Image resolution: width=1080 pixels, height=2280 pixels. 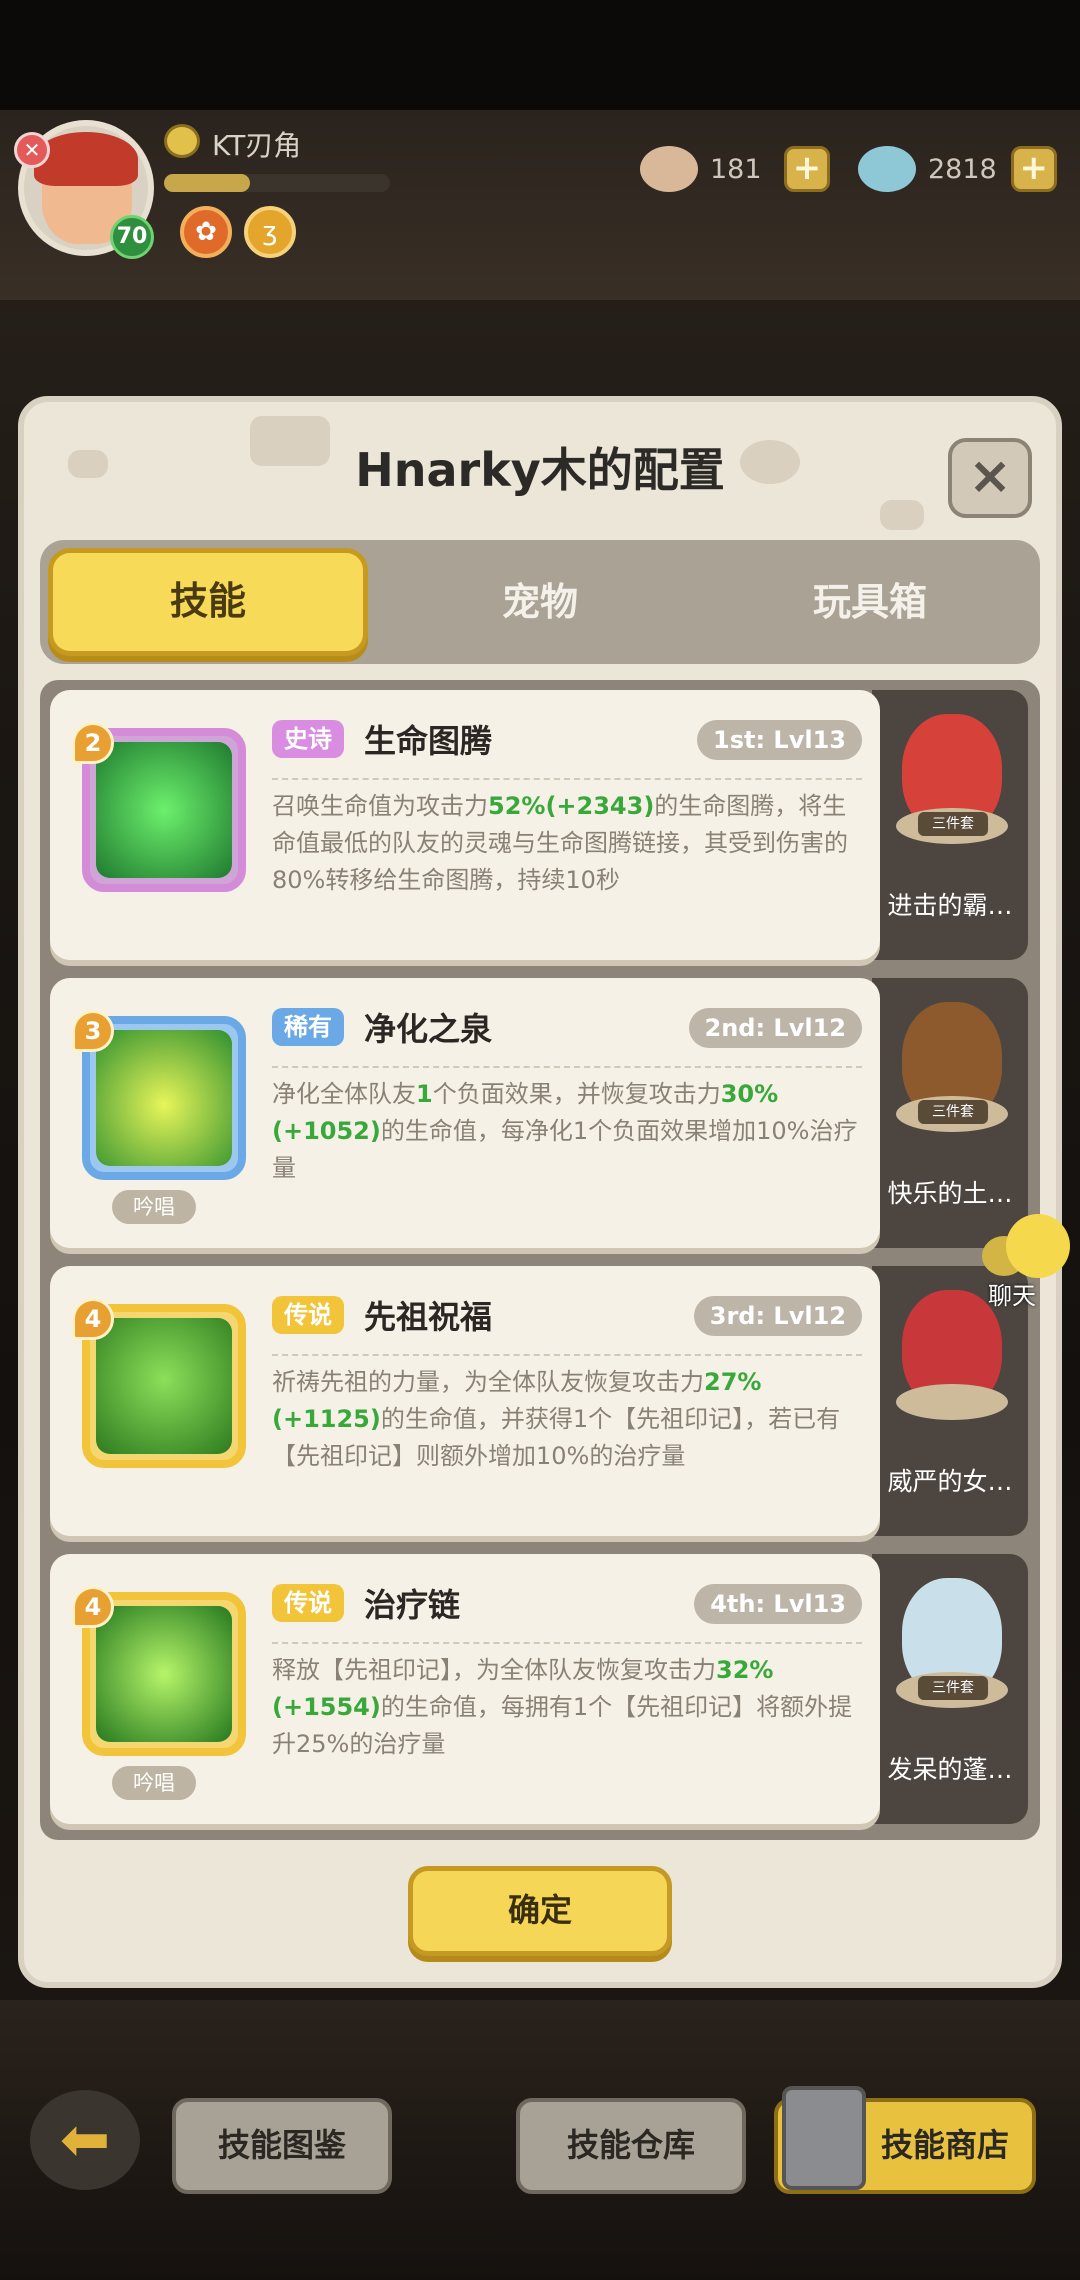 I want to click on currency-clam: 2818 +, so click(x=957, y=169).